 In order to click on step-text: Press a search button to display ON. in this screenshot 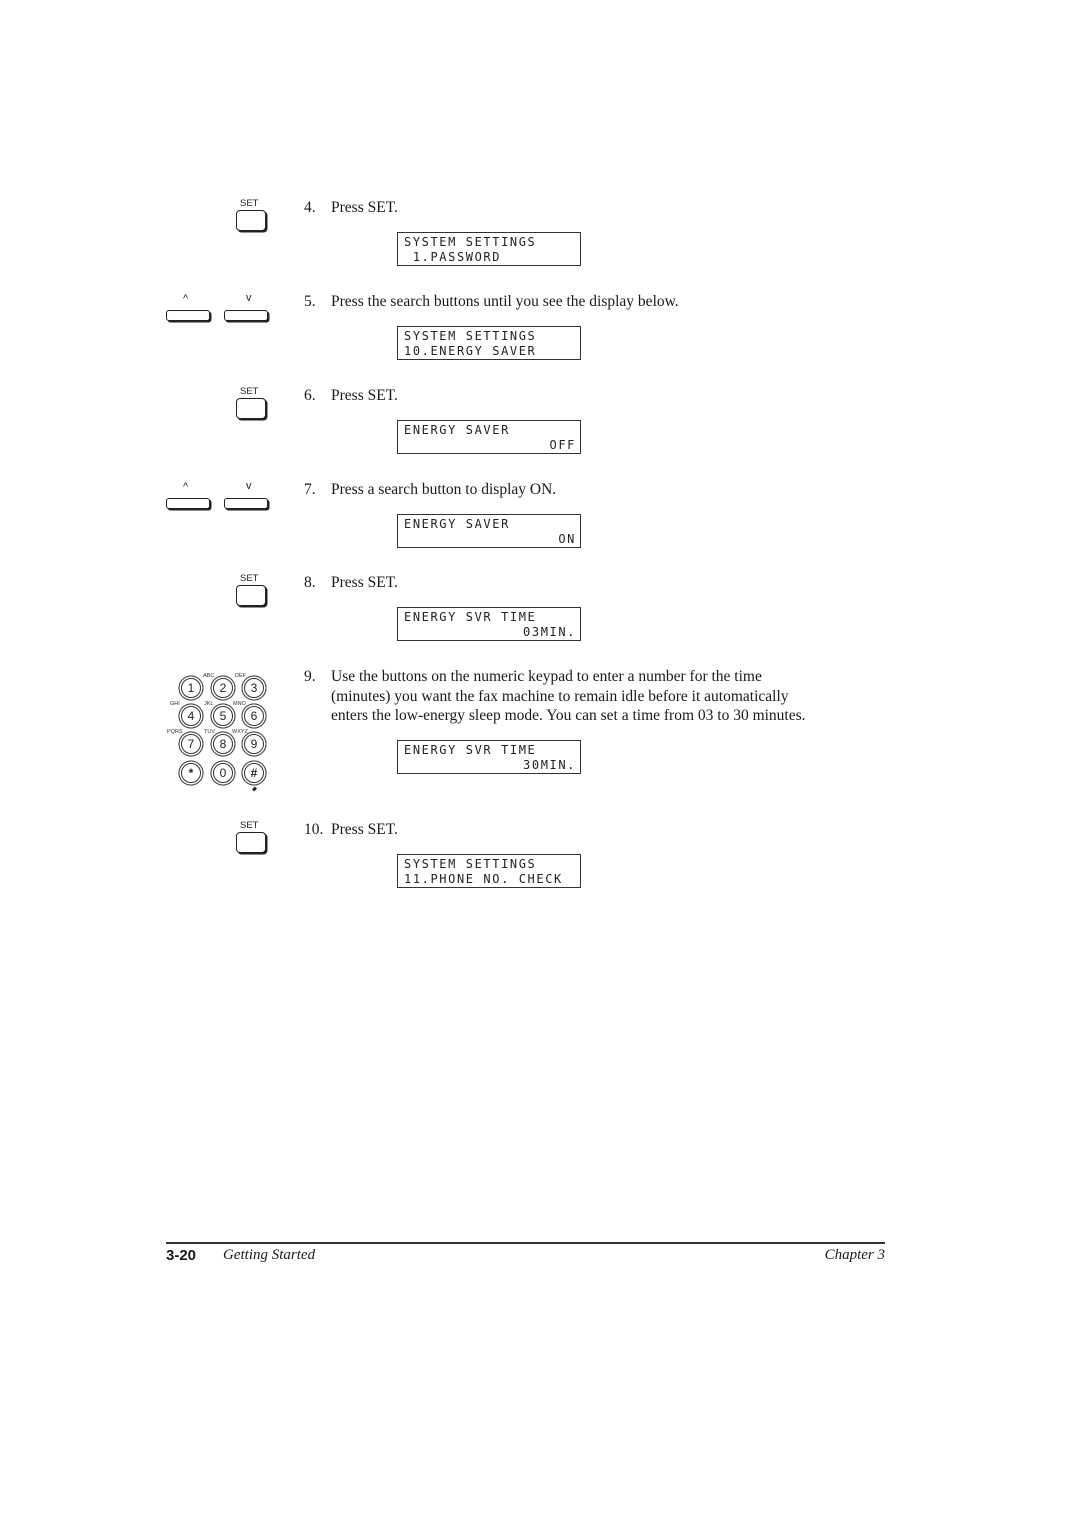, I will do `click(444, 489)`.